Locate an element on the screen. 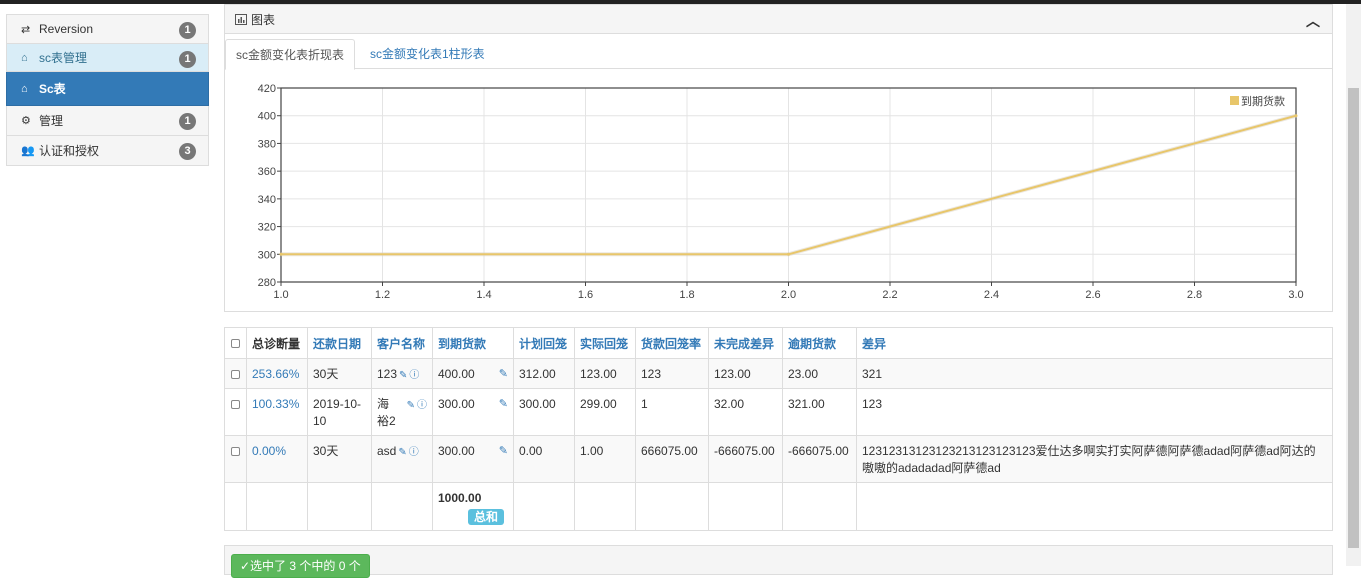 This screenshot has width=1361, height=578. rate-cell: 666075.00 is located at coordinates (672, 459).